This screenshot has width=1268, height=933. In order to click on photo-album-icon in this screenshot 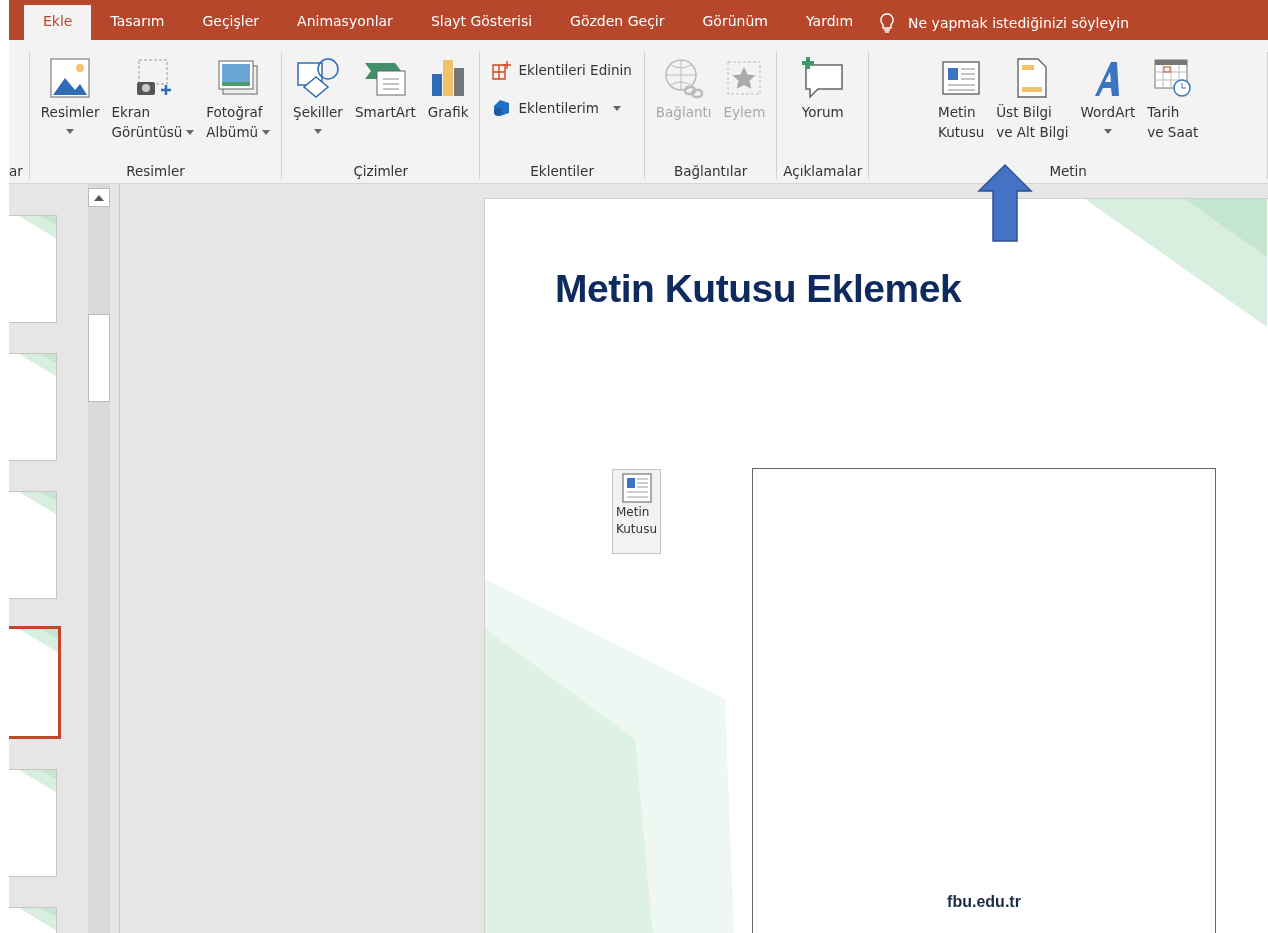, I will do `click(238, 78)`.